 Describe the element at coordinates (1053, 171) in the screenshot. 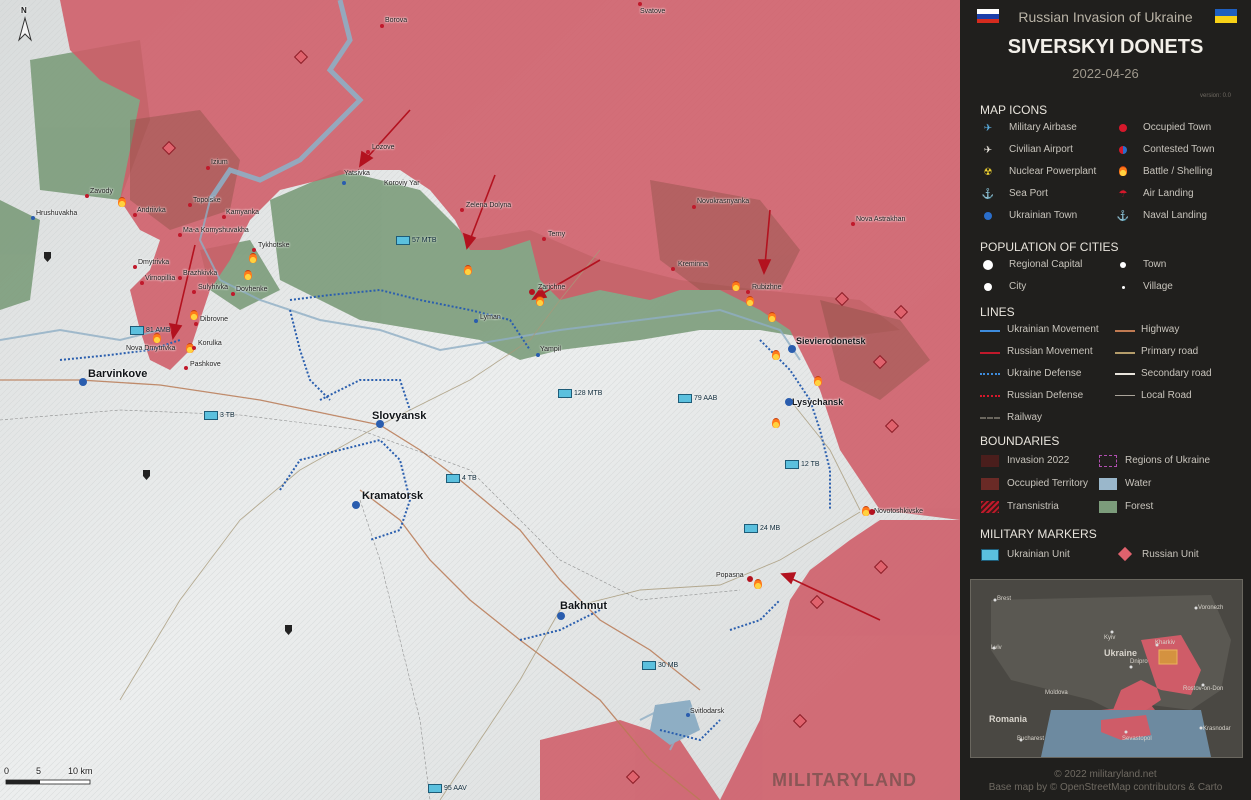

I see `legend-nuclear-powerplant: Nuclear Powerplant` at that location.